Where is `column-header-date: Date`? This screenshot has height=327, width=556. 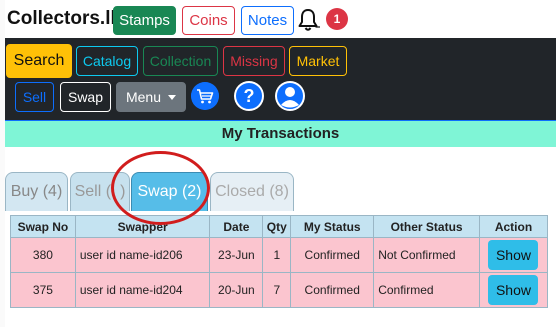
column-header-date: Date is located at coordinates (236, 226).